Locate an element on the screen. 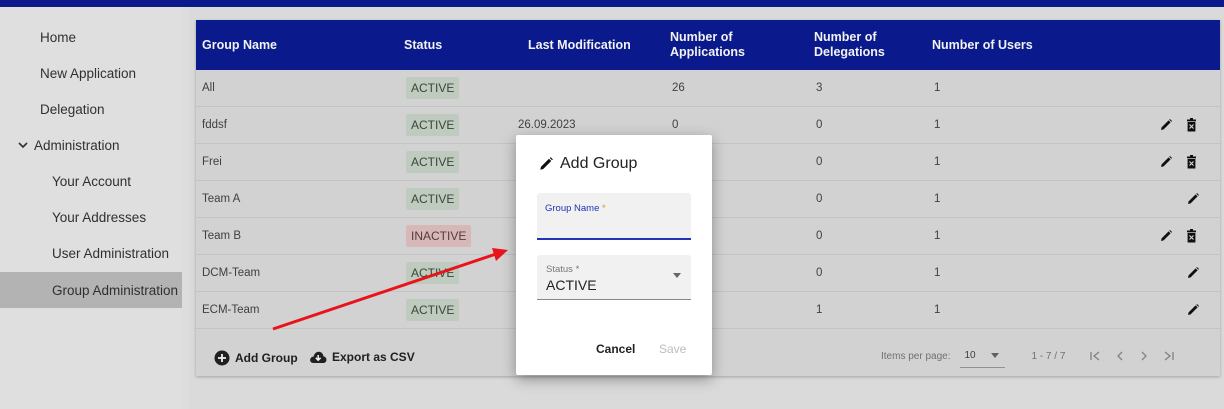  status-select: Status * ACTIVE is located at coordinates (614, 277).